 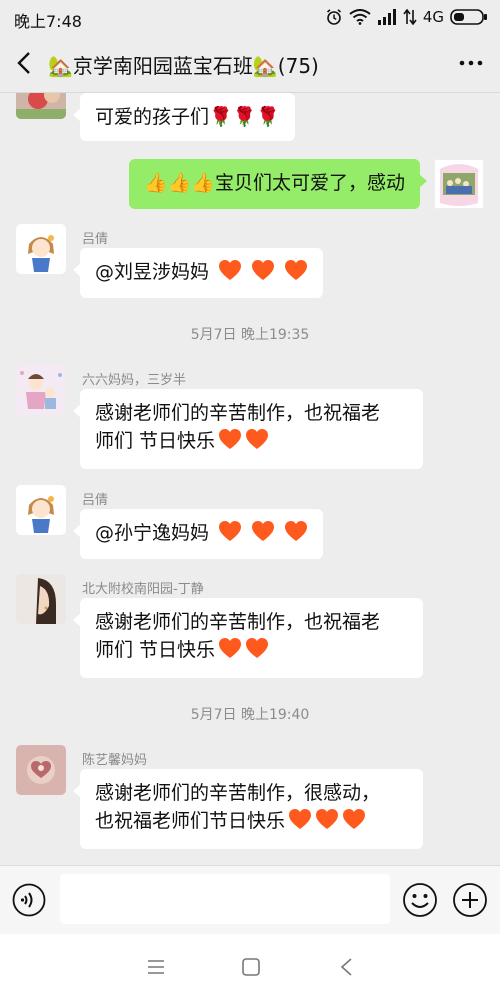 I want to click on message-input, so click(x=225, y=899).